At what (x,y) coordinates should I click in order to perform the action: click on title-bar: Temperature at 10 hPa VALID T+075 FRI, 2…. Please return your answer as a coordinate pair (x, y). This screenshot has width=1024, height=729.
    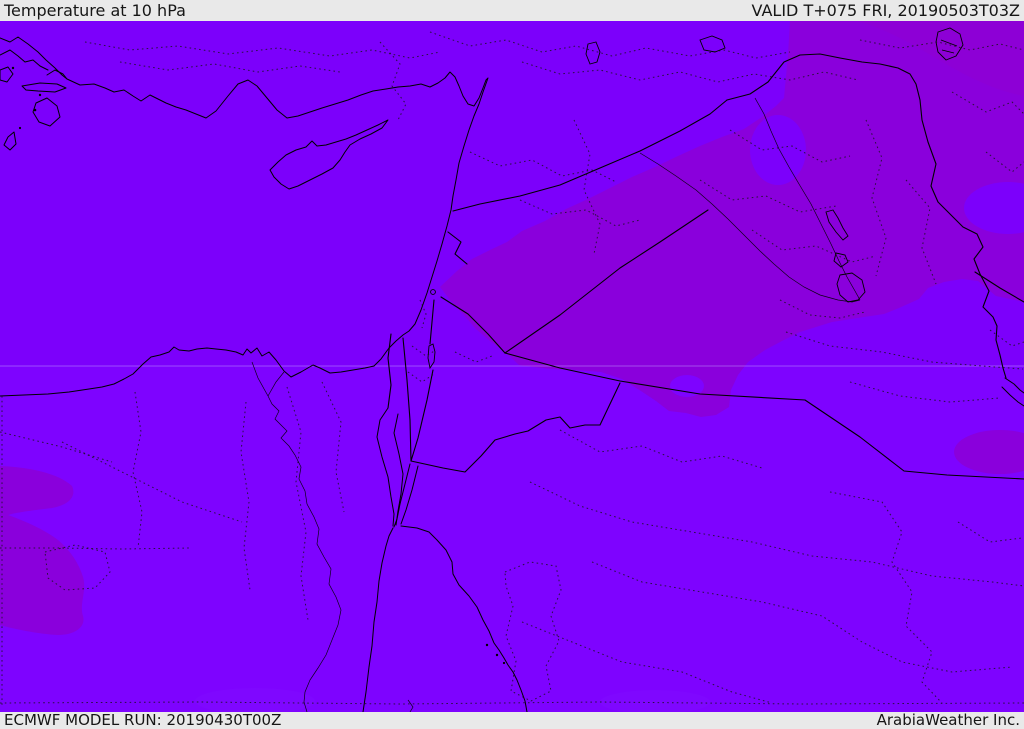
    Looking at the image, I should click on (512, 10).